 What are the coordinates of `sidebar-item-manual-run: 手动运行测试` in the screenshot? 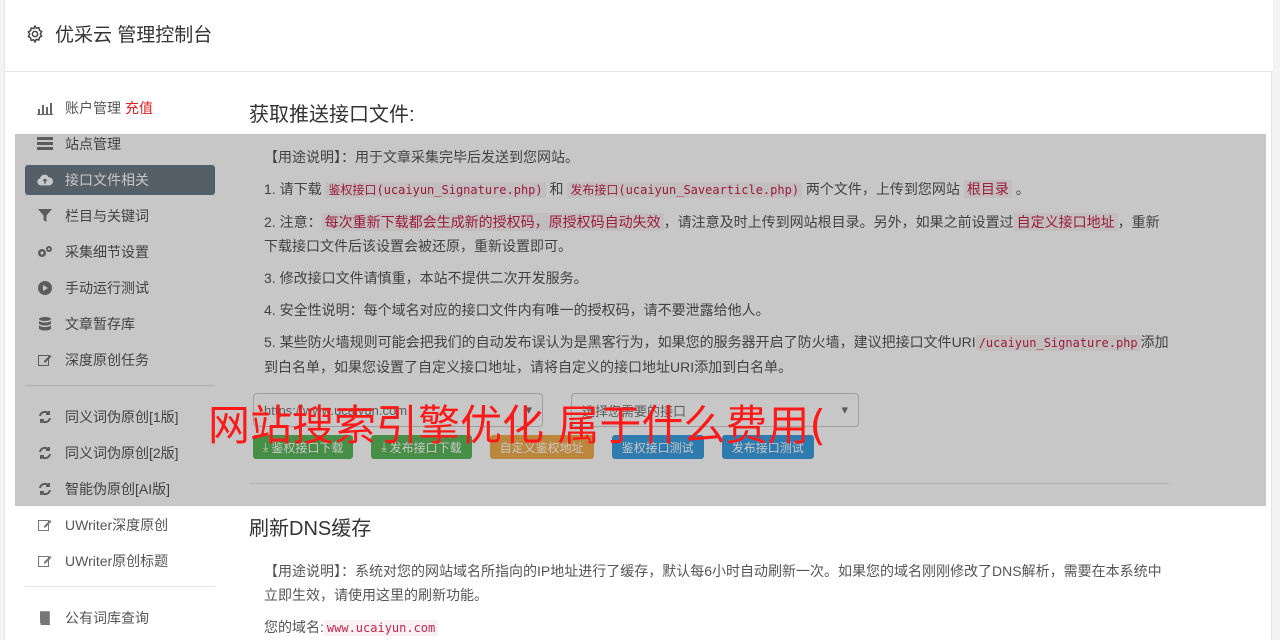 It's located at (120, 288).